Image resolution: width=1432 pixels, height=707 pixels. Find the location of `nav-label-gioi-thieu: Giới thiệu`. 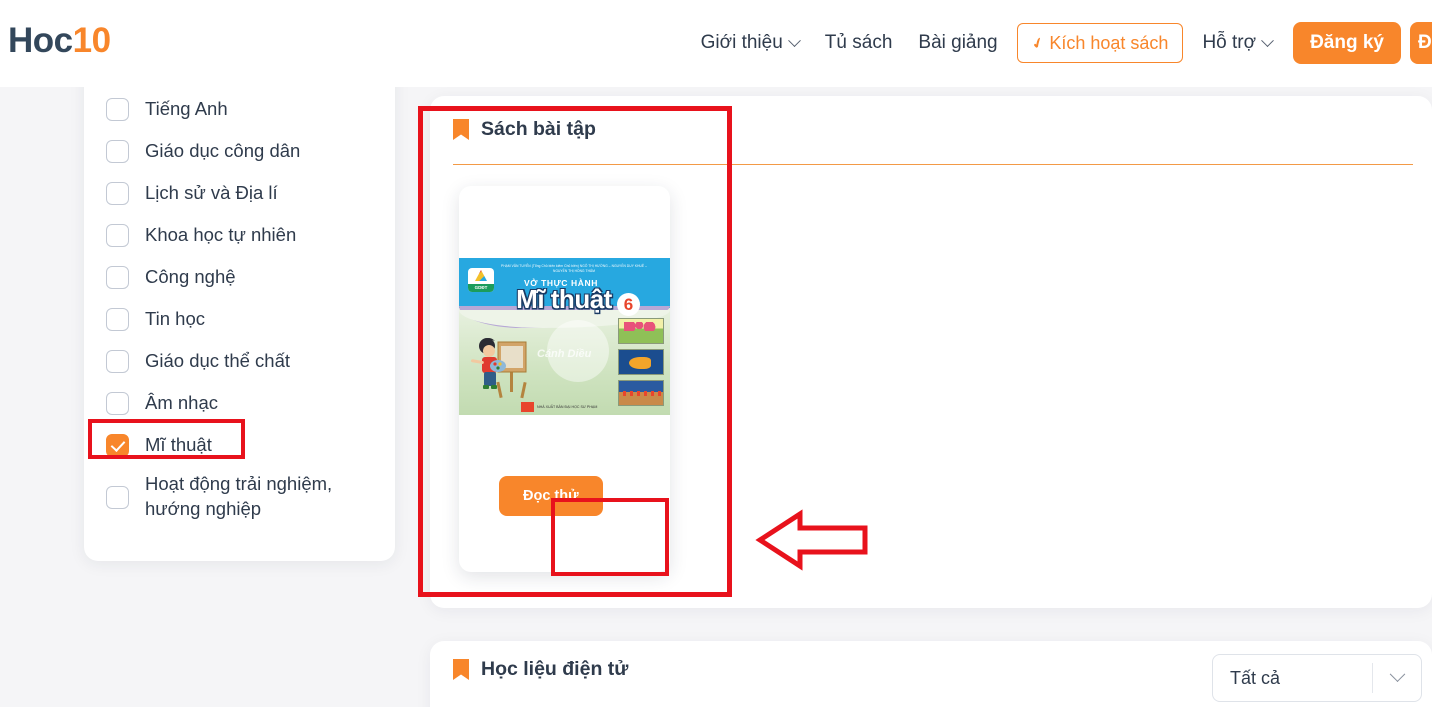

nav-label-gioi-thieu: Giới thiệu is located at coordinates (741, 42).